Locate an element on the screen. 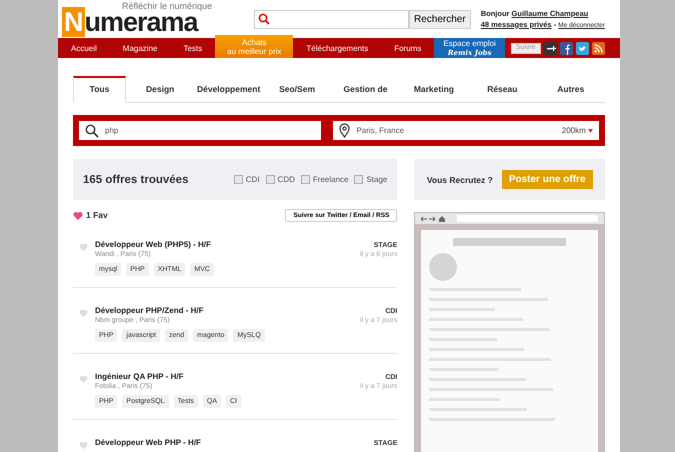 The image size is (675, 452). tagline: Réfléchir le numérique is located at coordinates (167, 6).